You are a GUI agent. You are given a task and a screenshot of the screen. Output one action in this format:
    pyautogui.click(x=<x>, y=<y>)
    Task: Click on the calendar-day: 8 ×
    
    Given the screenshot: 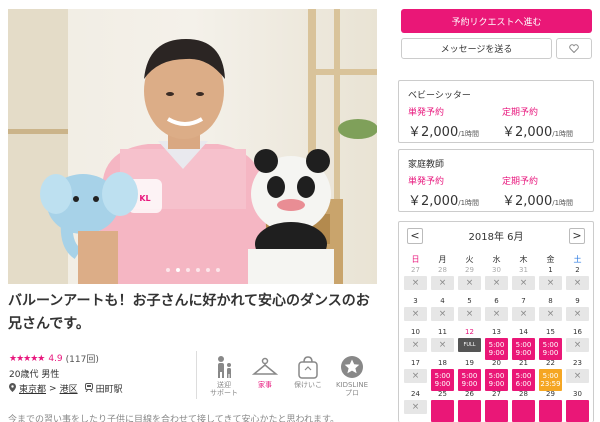 What is the action you would take?
    pyautogui.click(x=550, y=309)
    